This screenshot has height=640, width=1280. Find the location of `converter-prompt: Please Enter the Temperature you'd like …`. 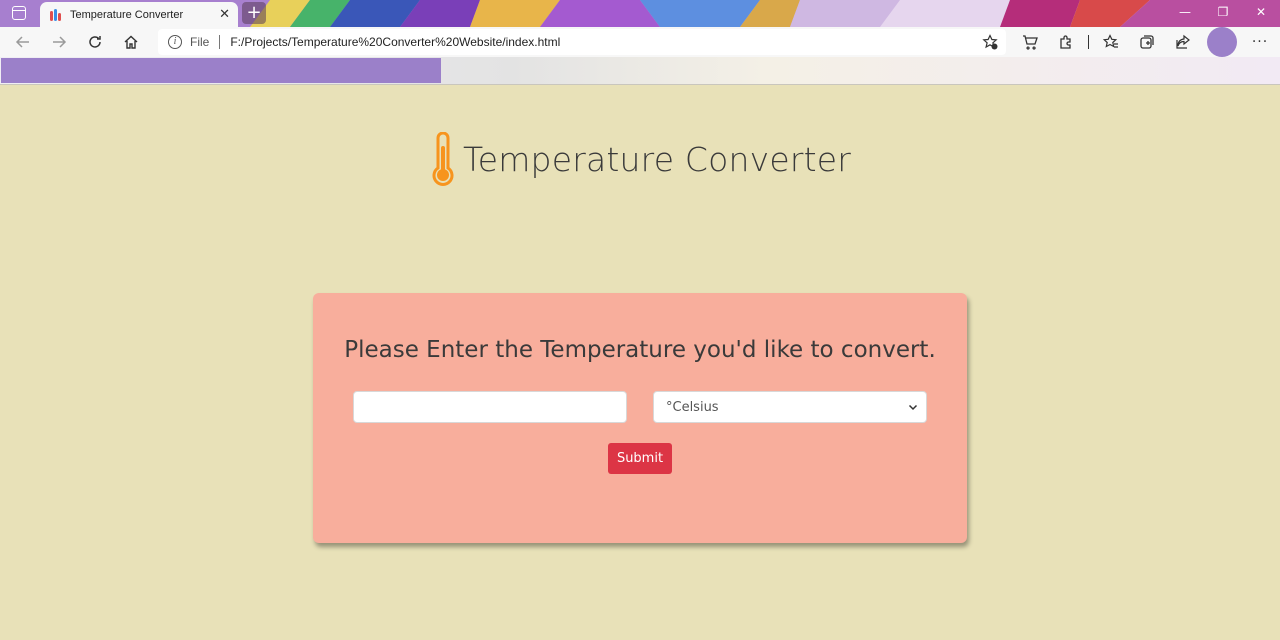

converter-prompt: Please Enter the Temperature you'd like … is located at coordinates (640, 350).